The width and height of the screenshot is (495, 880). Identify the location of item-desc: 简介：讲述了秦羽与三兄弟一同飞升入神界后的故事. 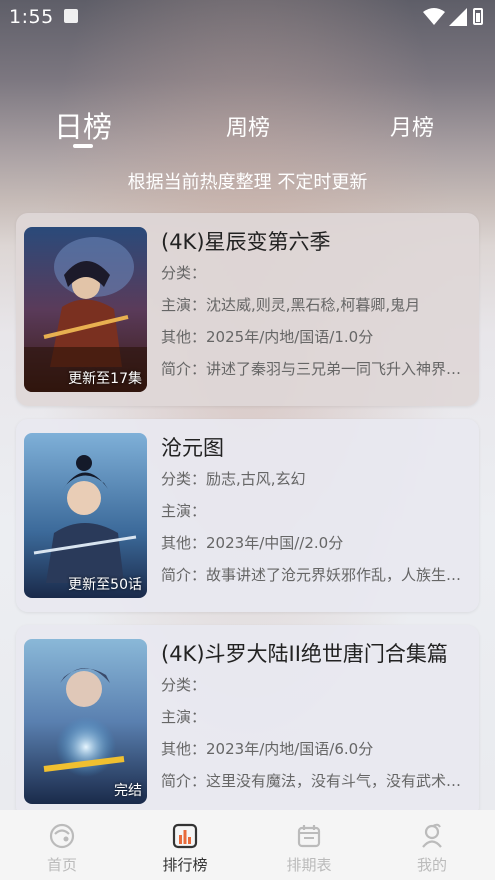
(316, 369).